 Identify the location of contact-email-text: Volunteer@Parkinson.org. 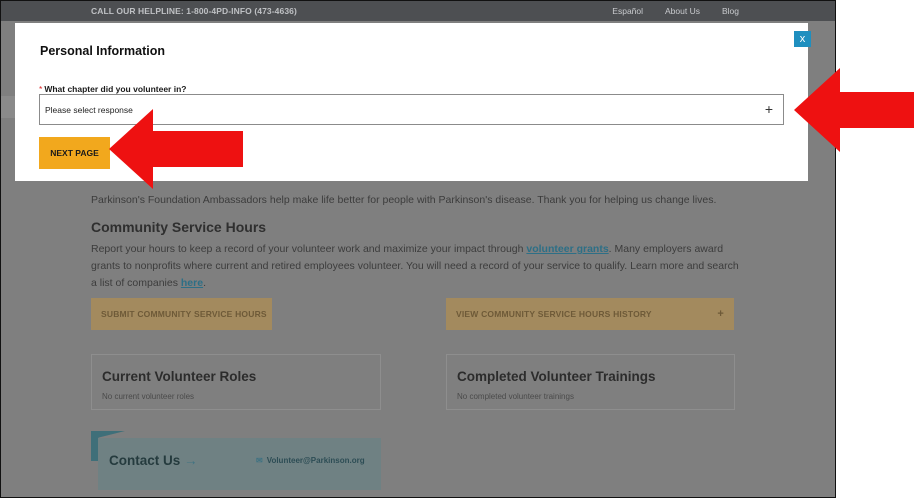
(315, 460).